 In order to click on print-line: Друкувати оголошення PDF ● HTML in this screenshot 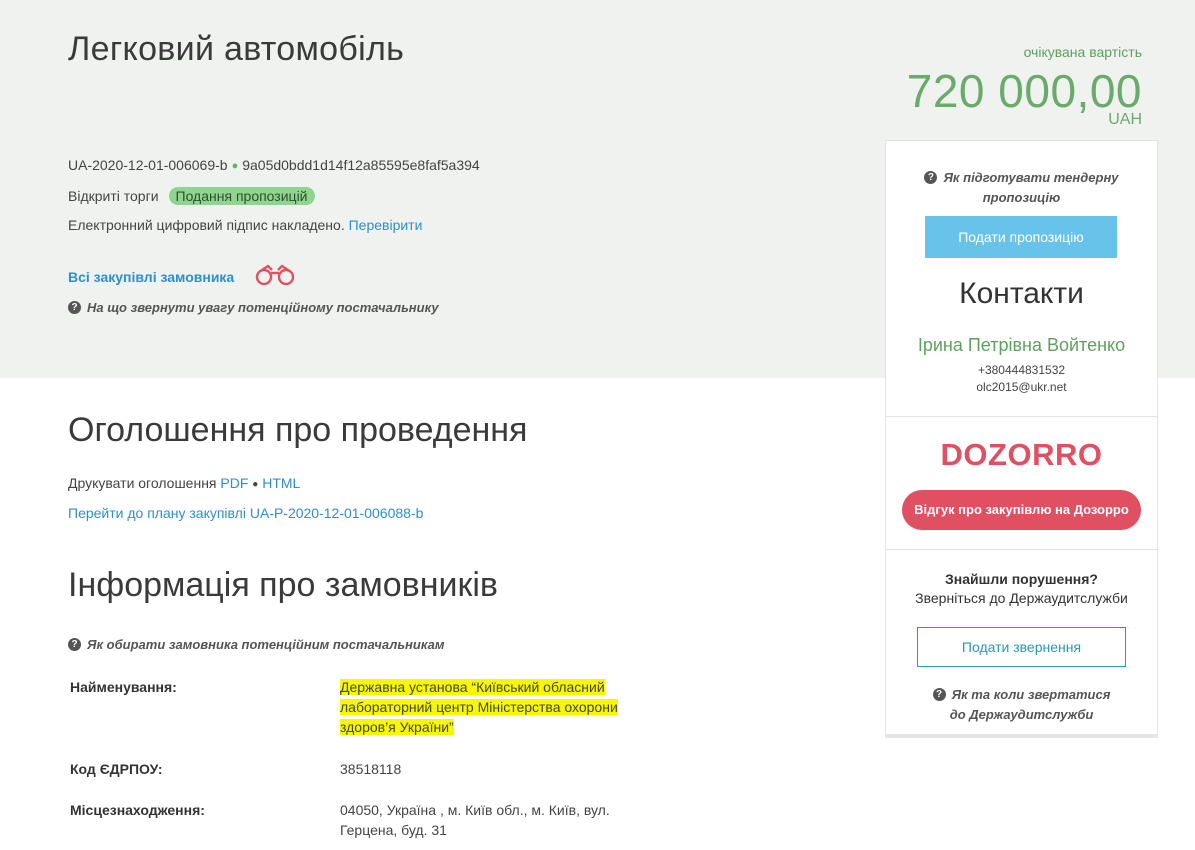, I will do `click(184, 483)`.